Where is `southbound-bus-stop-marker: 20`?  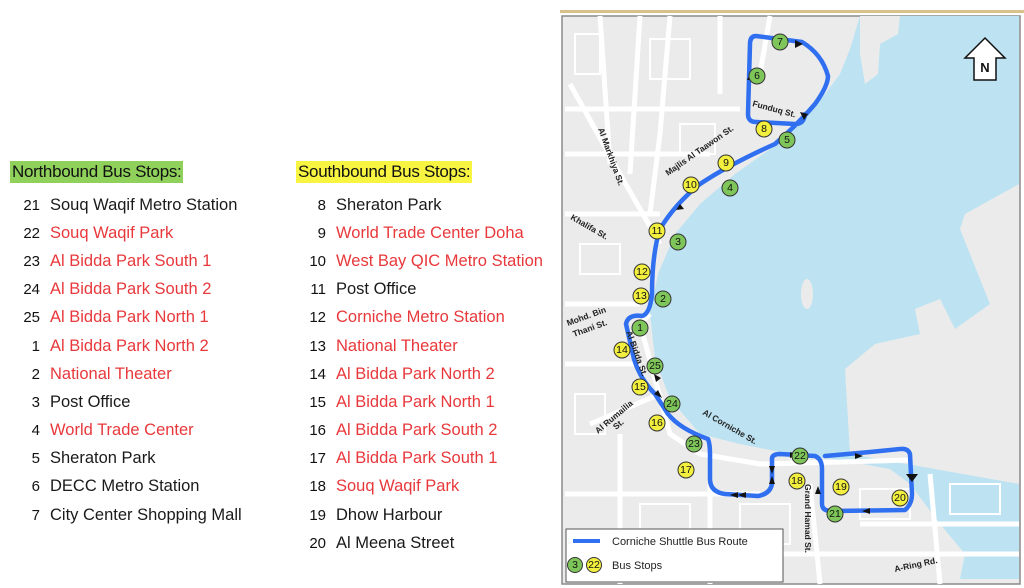
southbound-bus-stop-marker: 20 is located at coordinates (900, 498).